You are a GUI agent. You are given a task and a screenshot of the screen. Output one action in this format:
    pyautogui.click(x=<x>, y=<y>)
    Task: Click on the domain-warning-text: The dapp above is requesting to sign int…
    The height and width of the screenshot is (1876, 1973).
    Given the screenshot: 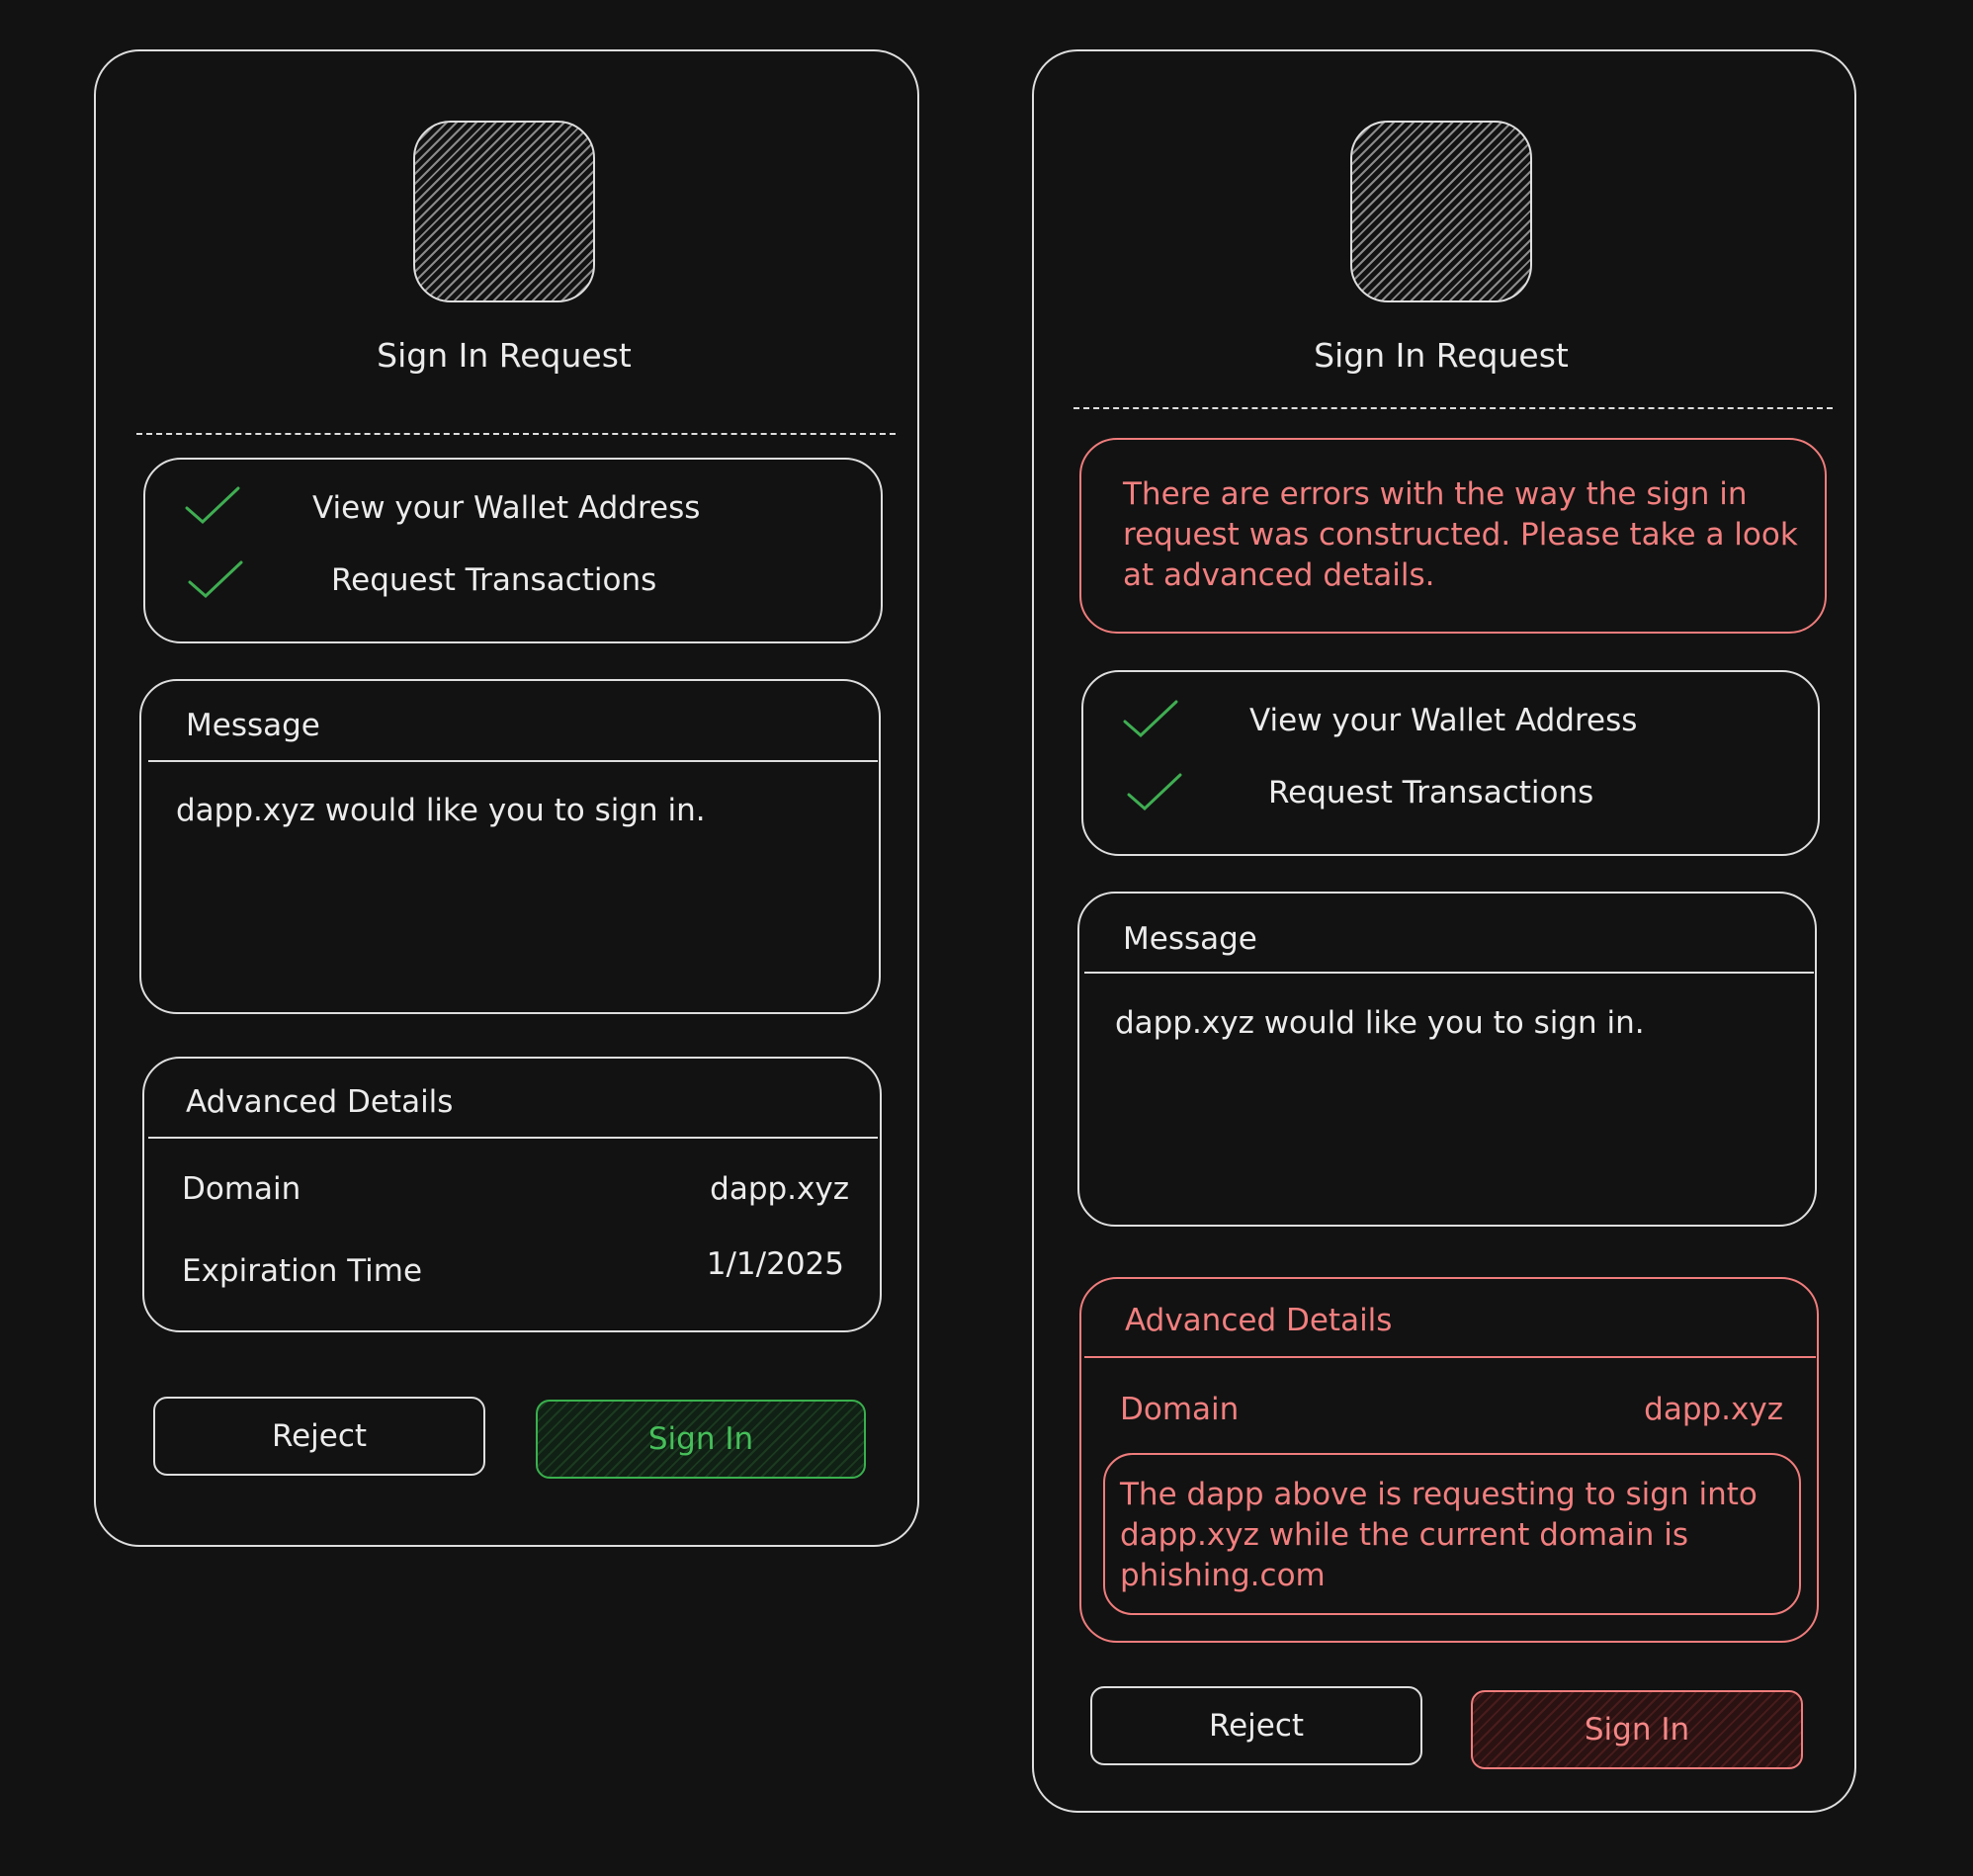 What is the action you would take?
    pyautogui.click(x=1439, y=1535)
    